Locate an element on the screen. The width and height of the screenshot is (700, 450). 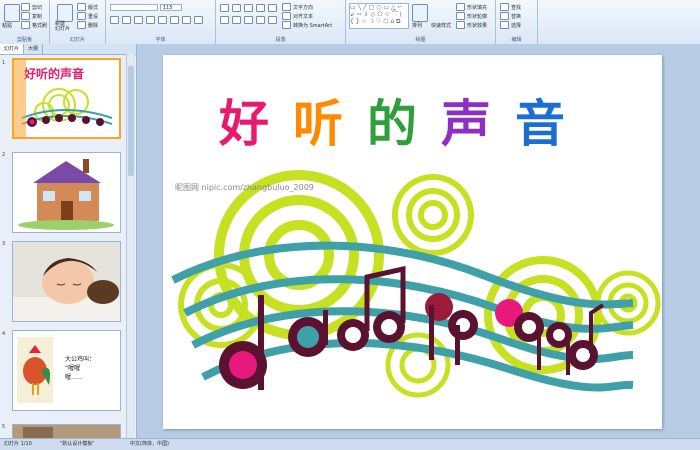
slide-counter: 幻灯片 1/10 is located at coordinates (18, 444).